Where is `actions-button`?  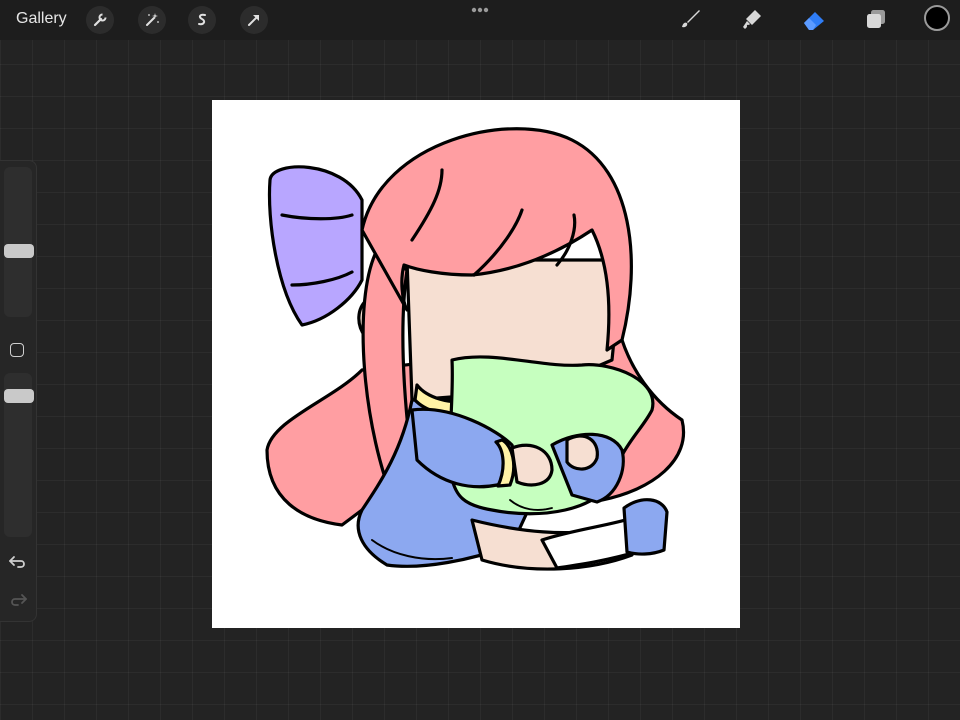 actions-button is located at coordinates (100, 20).